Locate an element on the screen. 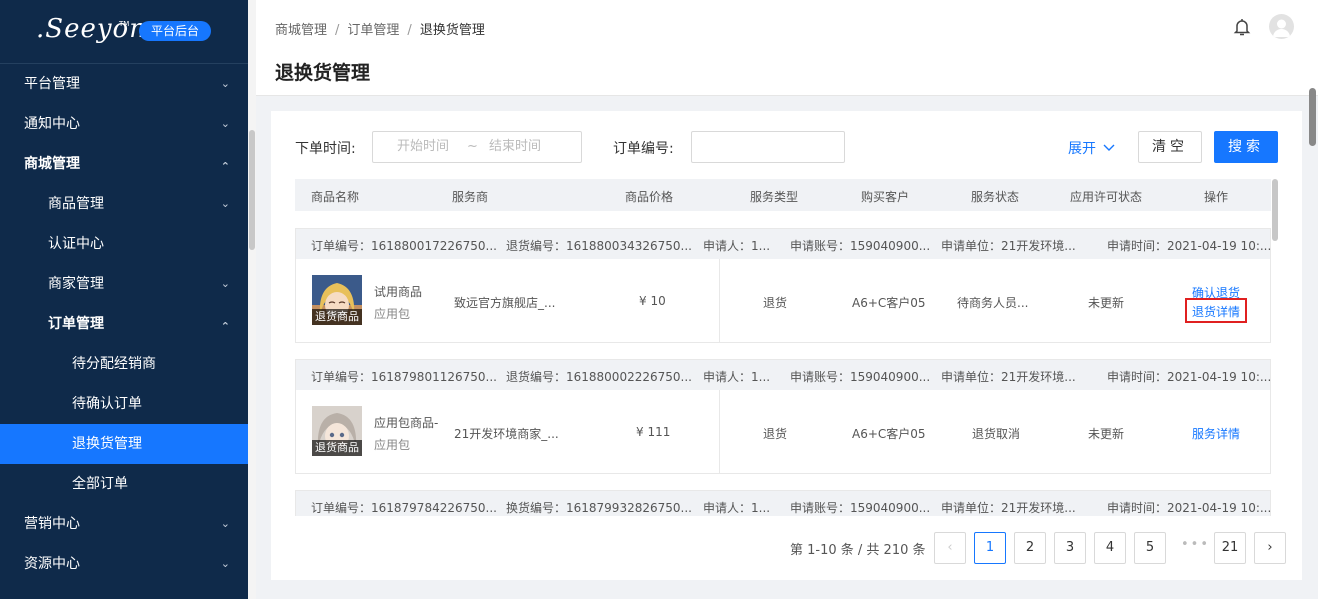  pagination-ellipsis: ••• is located at coordinates (1195, 544).